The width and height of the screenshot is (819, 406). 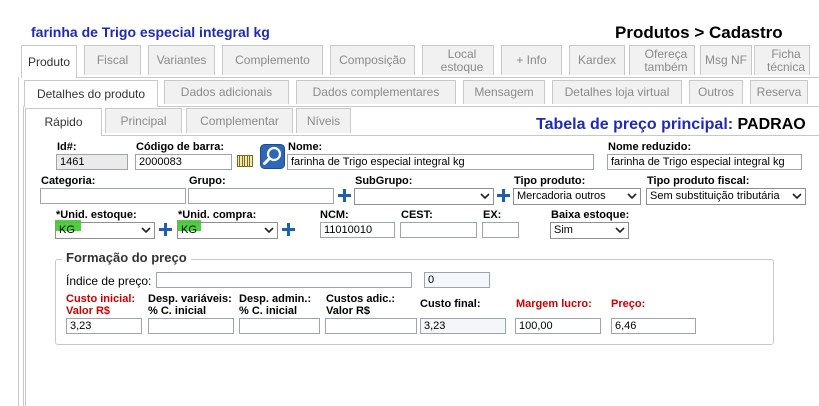 I want to click on subtab-reserva: Reserva, so click(x=779, y=92).